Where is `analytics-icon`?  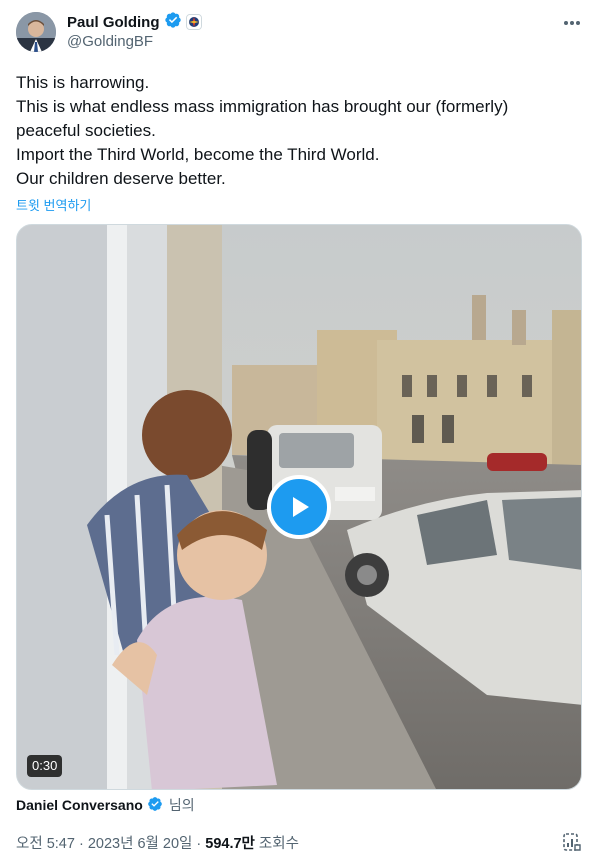 analytics-icon is located at coordinates (572, 842).